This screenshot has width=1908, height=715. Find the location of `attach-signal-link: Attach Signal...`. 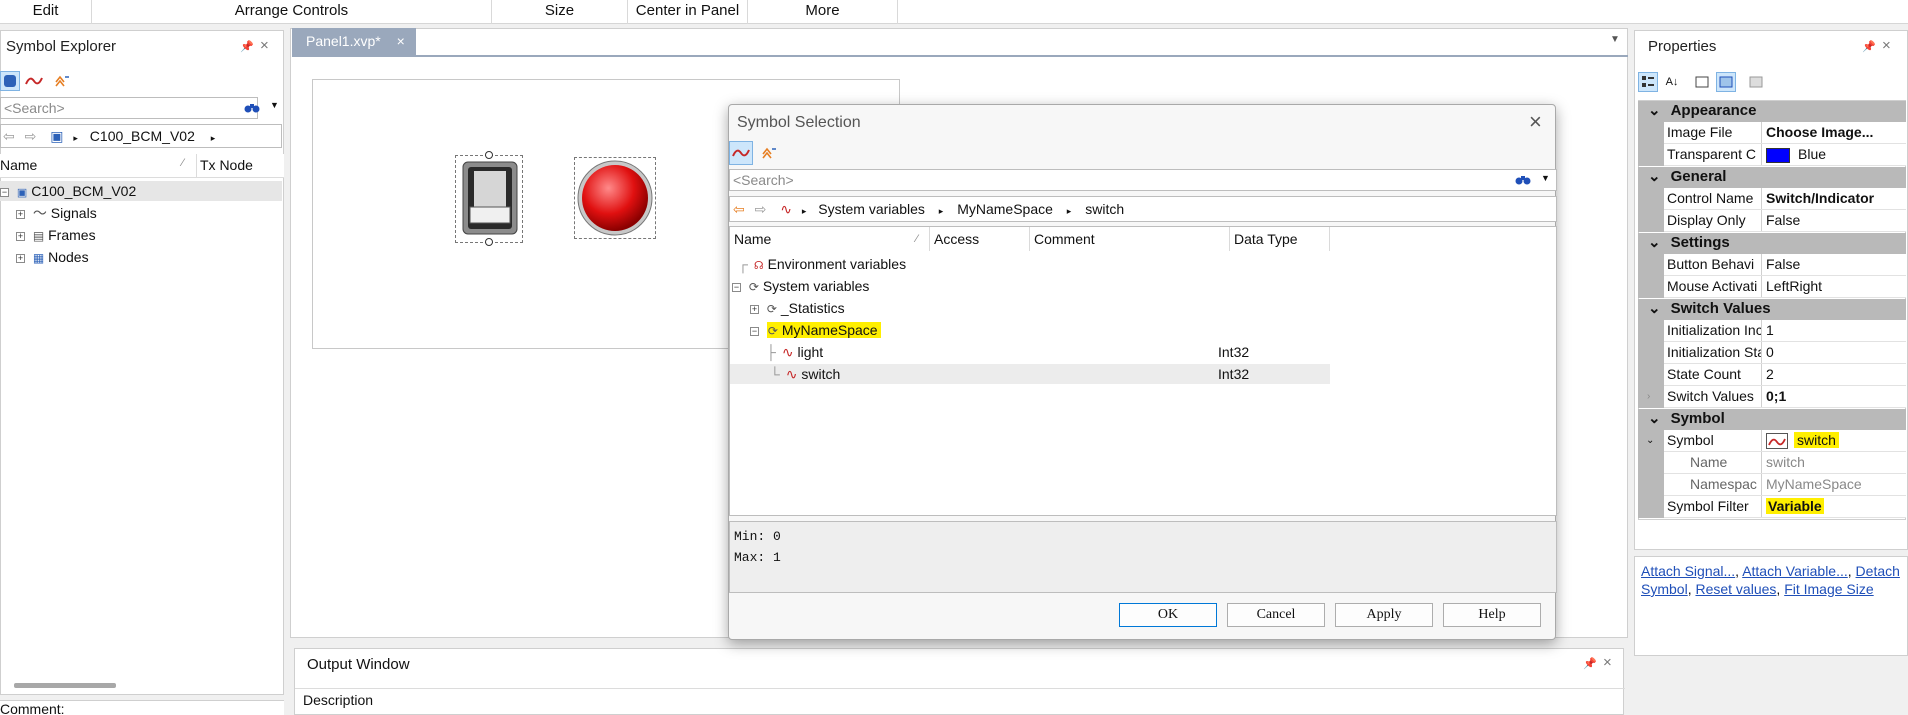

attach-signal-link: Attach Signal... is located at coordinates (1688, 571).